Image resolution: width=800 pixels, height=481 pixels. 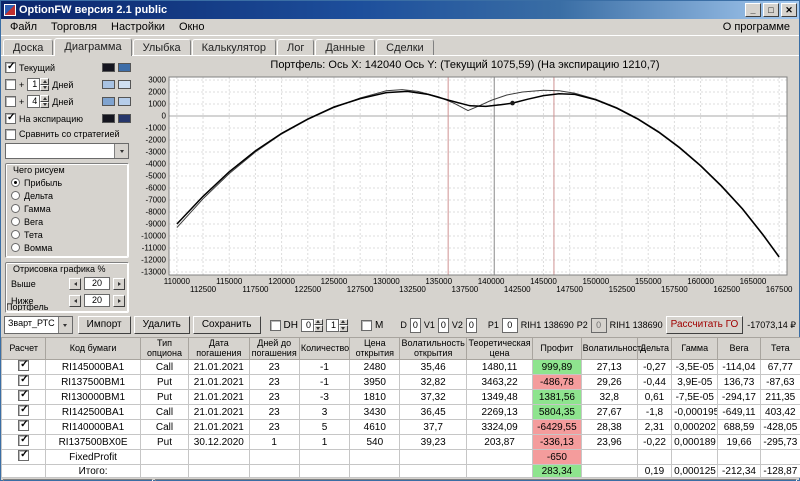 What do you see at coordinates (68, 247) in the screenshot?
I see `radio-Вомма: Вомма` at bounding box center [68, 247].